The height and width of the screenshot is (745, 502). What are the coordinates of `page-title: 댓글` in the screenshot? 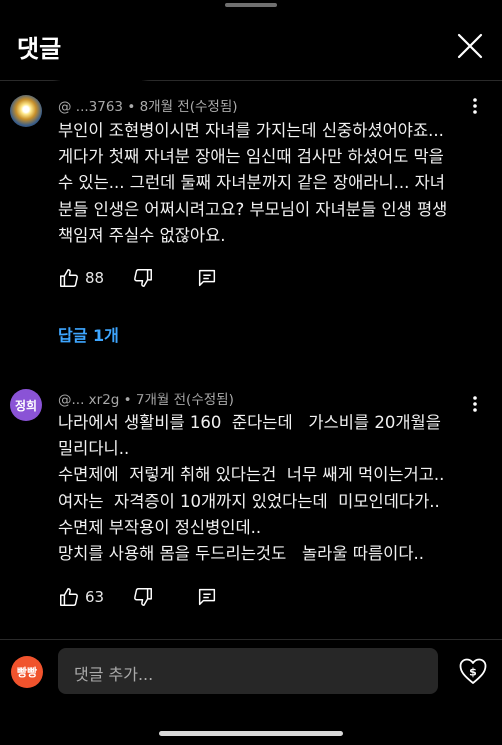 It's located at (39, 49).